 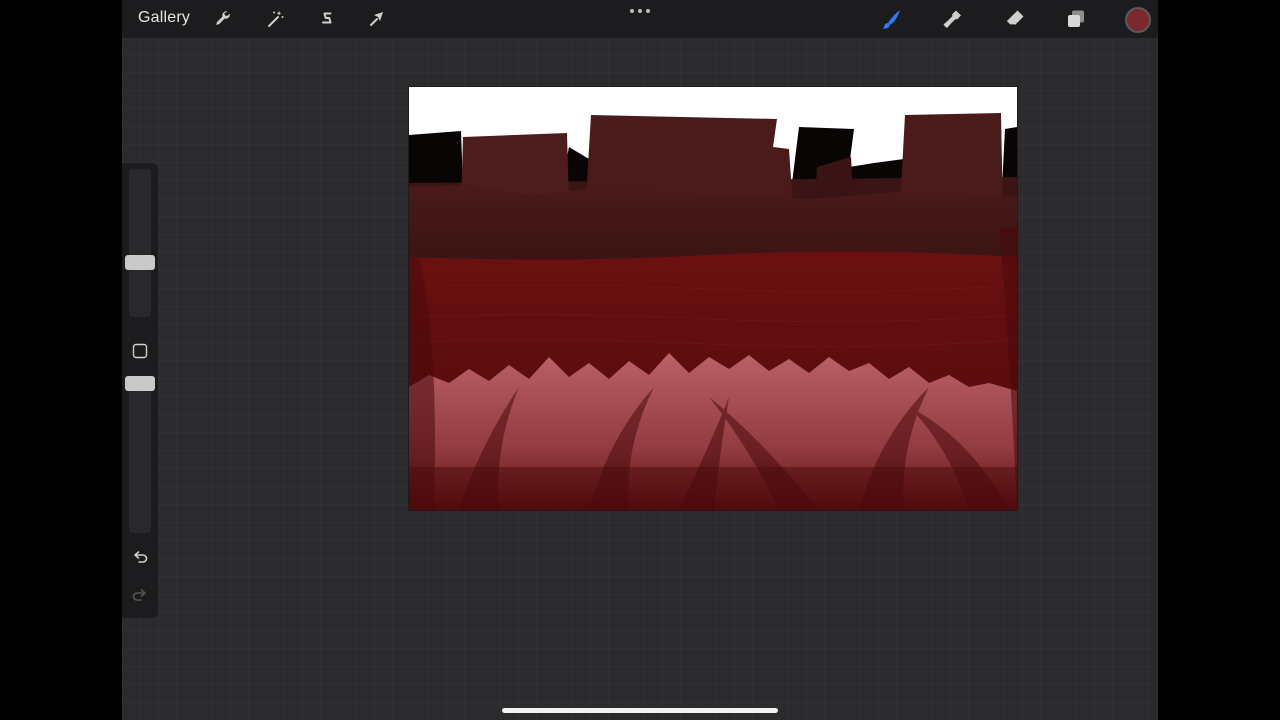 I want to click on modify-square-icon, so click(x=140, y=351).